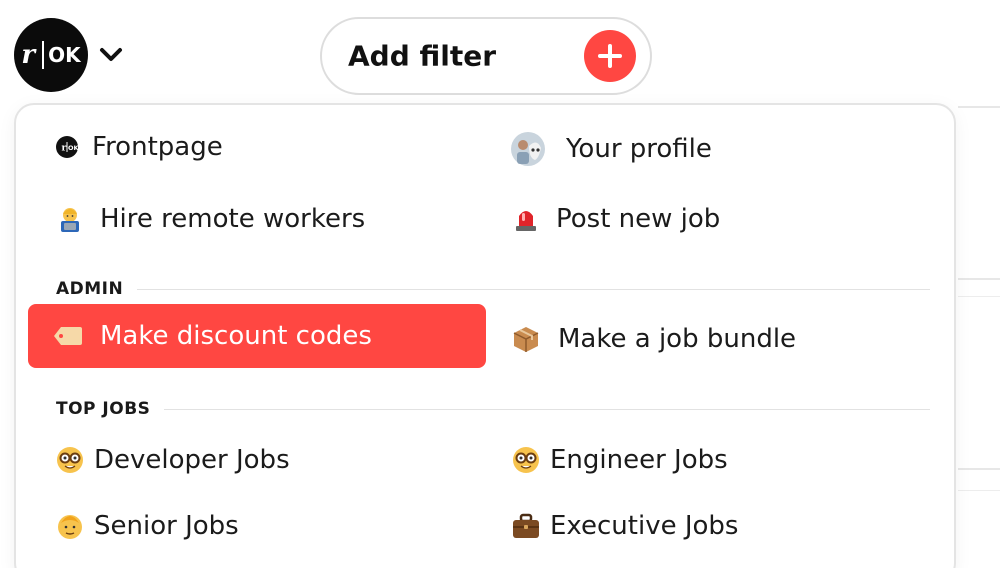 The image size is (1000, 568). I want to click on svg-text: OK, so click(73, 148).